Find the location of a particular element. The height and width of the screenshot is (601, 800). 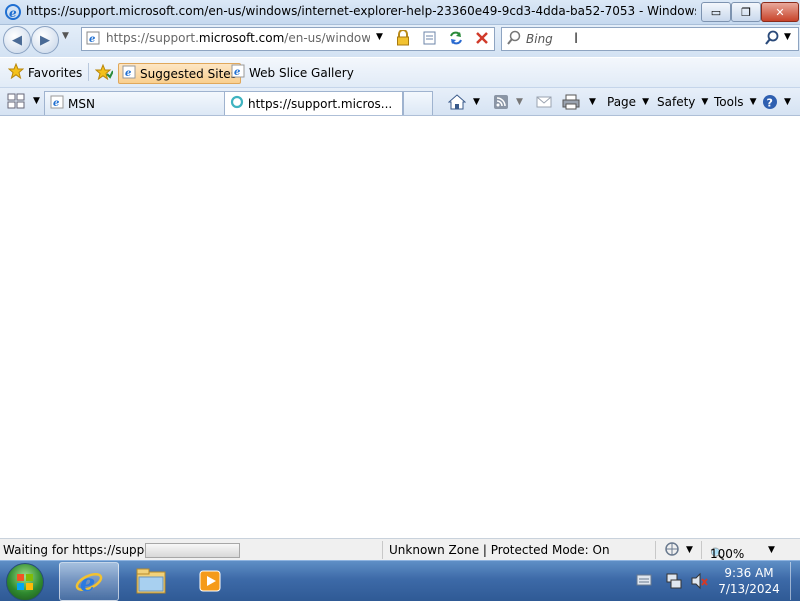

lock-icon is located at coordinates (403, 39).